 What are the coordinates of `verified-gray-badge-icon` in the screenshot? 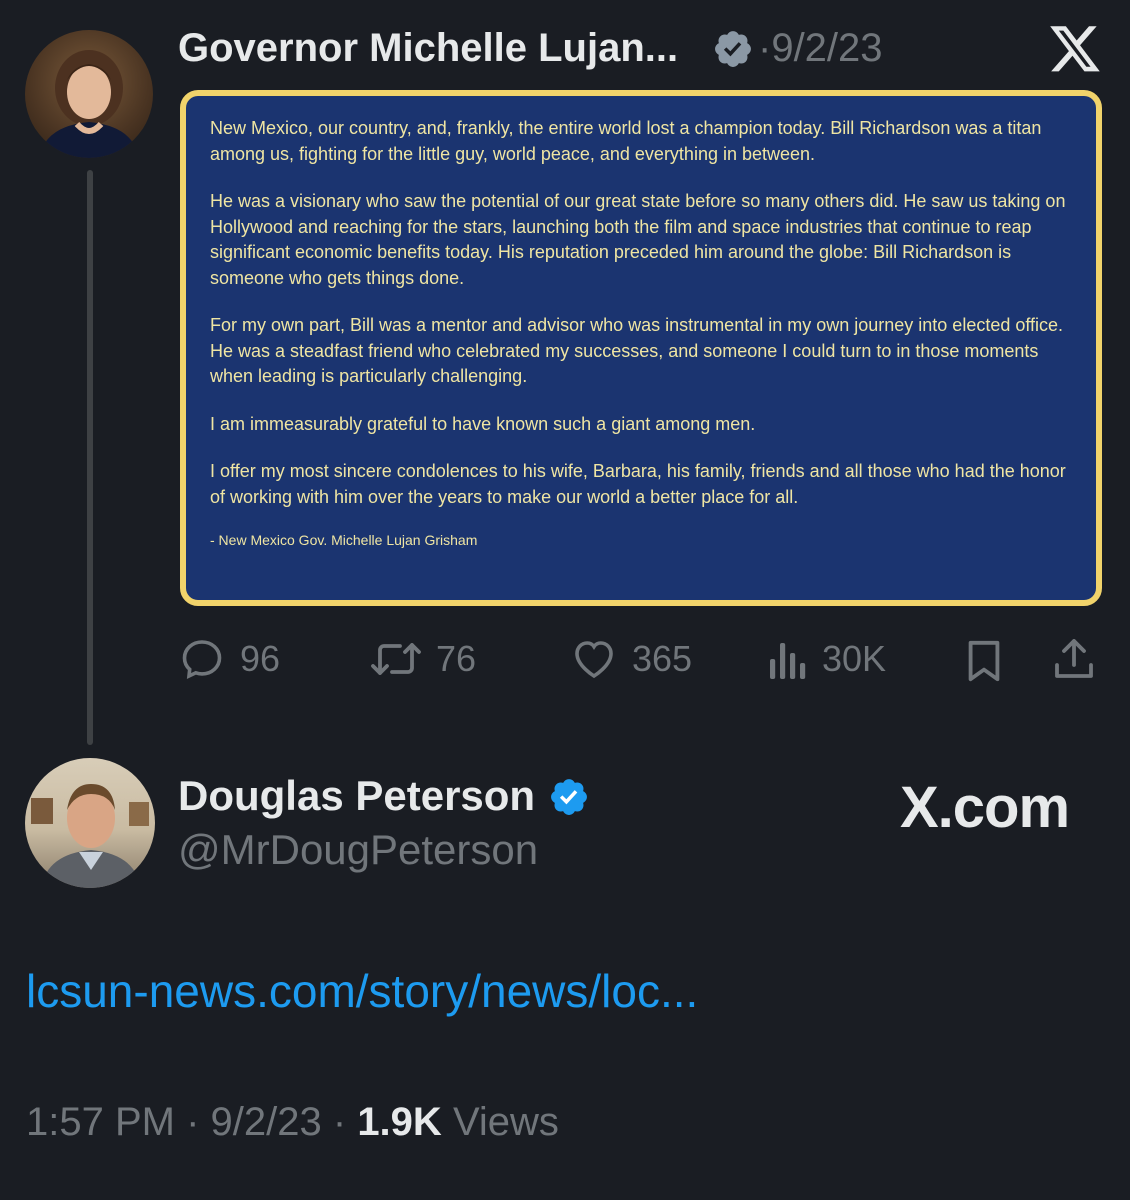 It's located at (733, 49).